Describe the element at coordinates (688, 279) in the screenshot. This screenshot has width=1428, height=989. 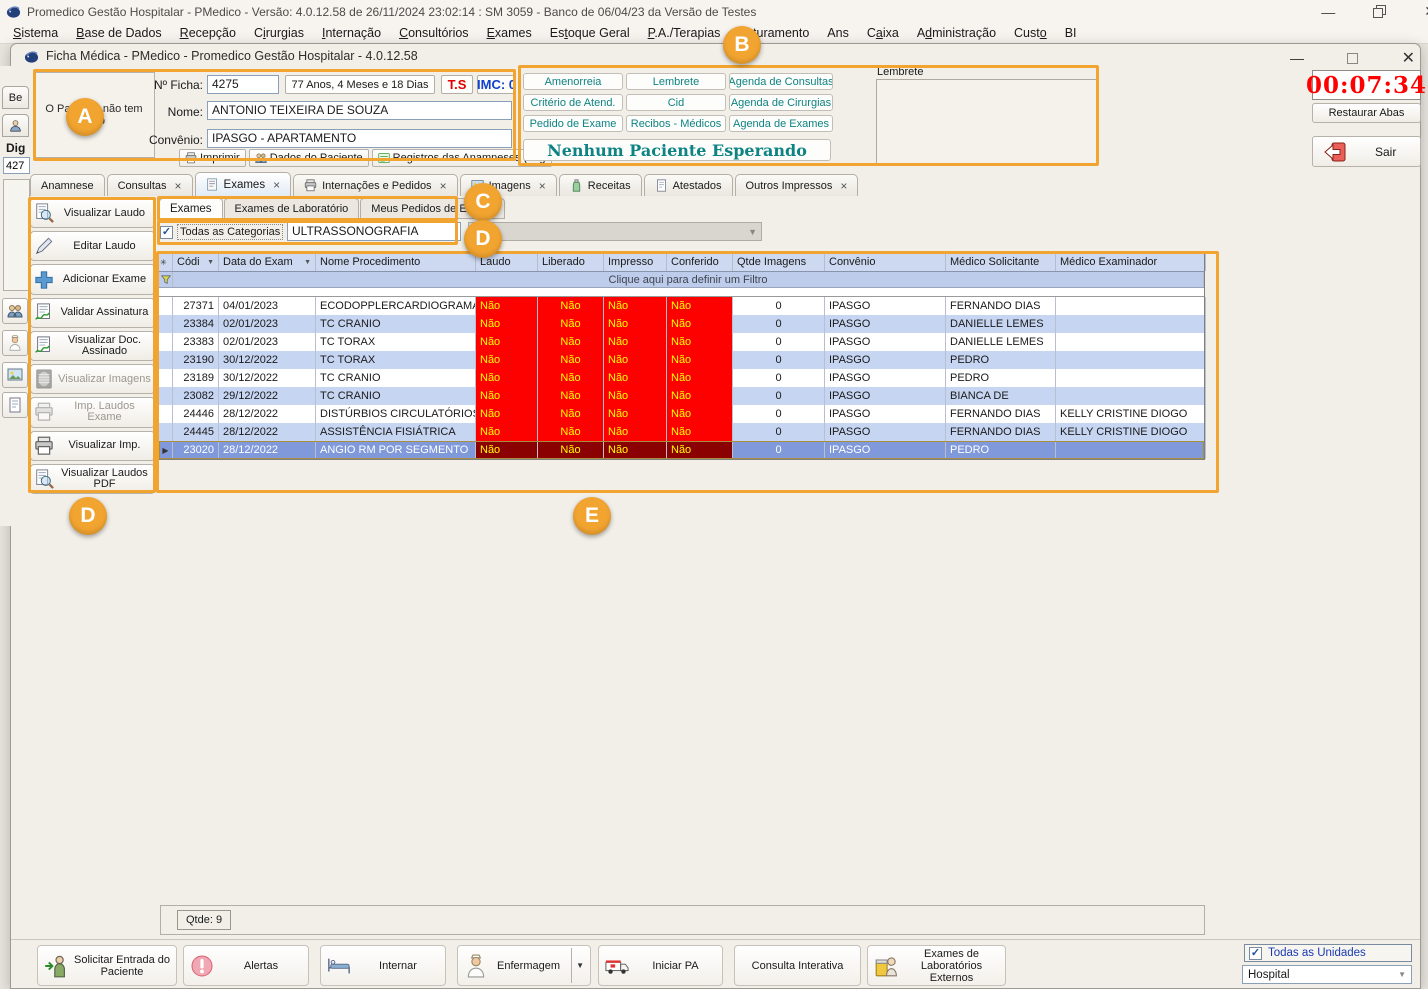
I see `filter-hint: Clique aqui para definir um Filtro` at that location.